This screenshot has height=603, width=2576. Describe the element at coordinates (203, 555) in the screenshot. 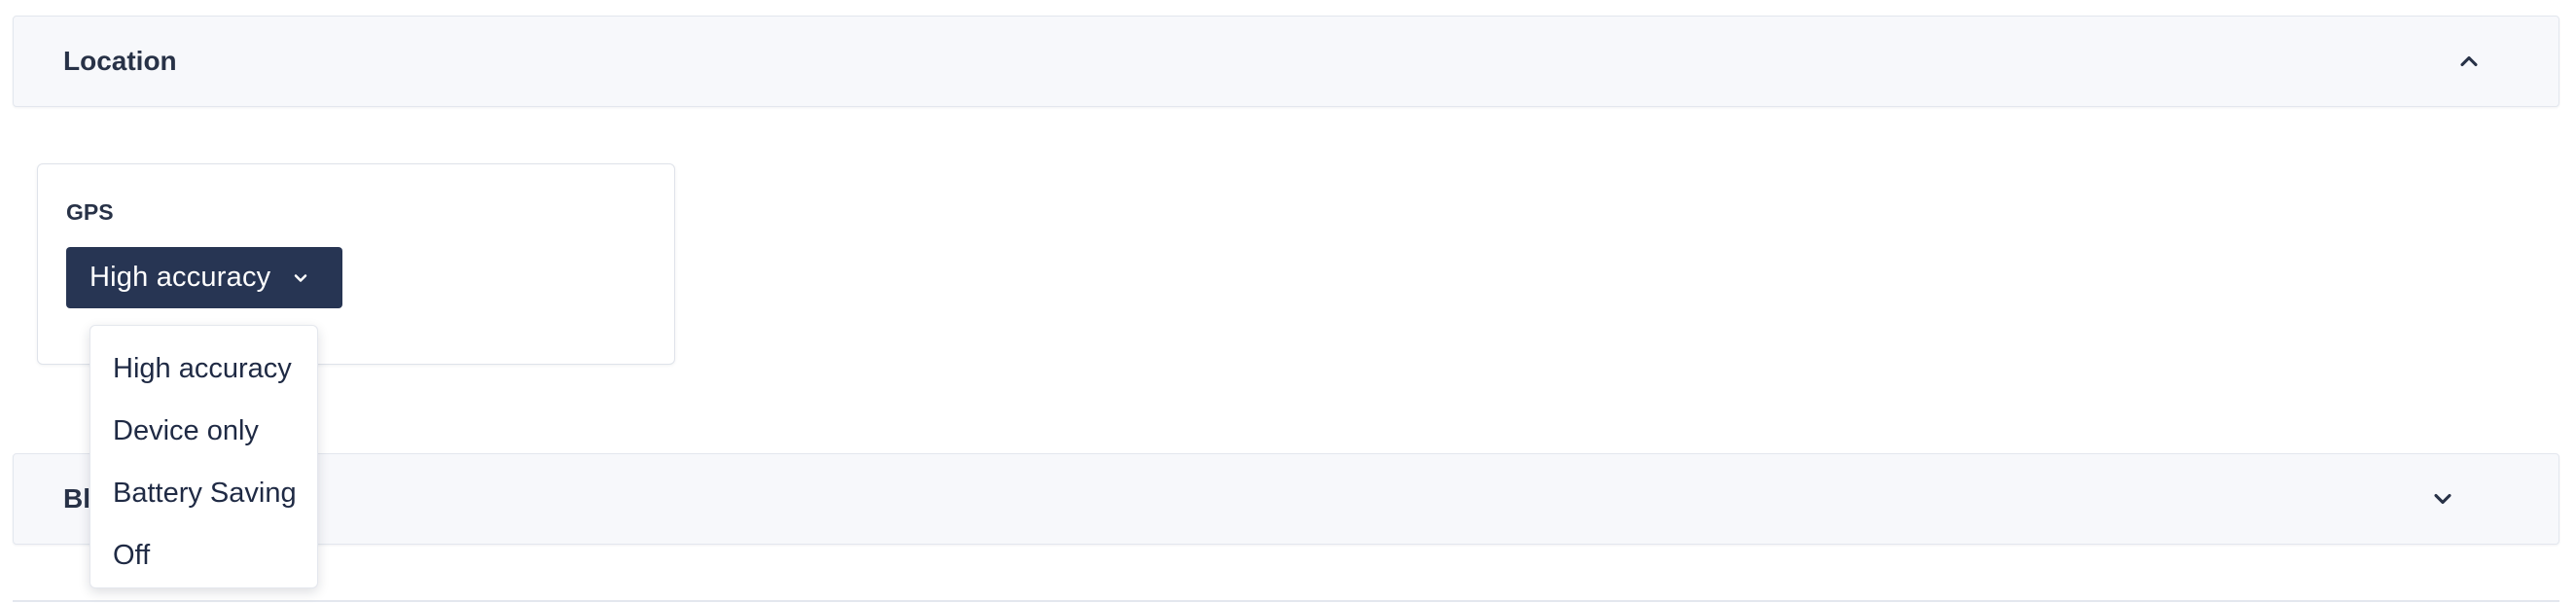

I see `dropdown-option-off: Off` at that location.